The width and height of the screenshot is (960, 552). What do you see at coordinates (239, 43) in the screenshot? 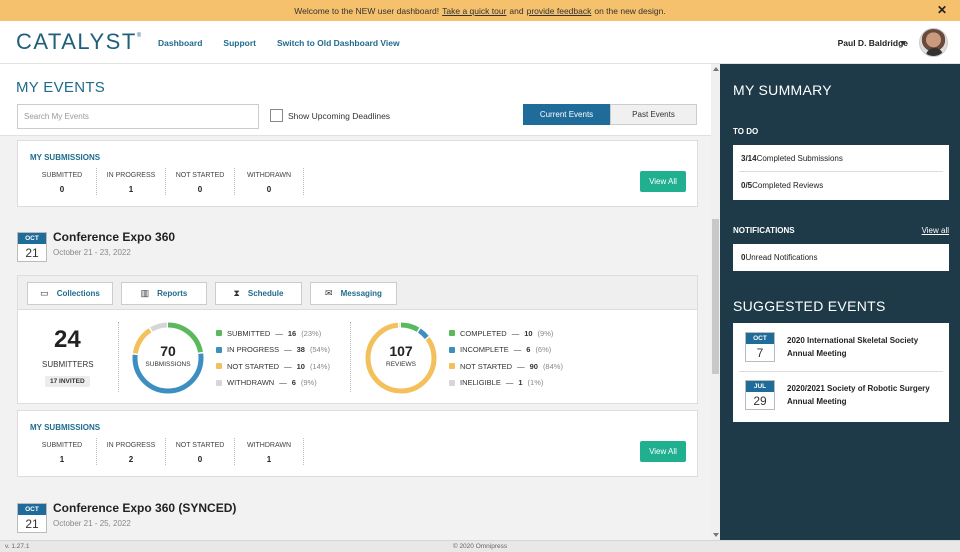
I see `nav-support: Support` at bounding box center [239, 43].